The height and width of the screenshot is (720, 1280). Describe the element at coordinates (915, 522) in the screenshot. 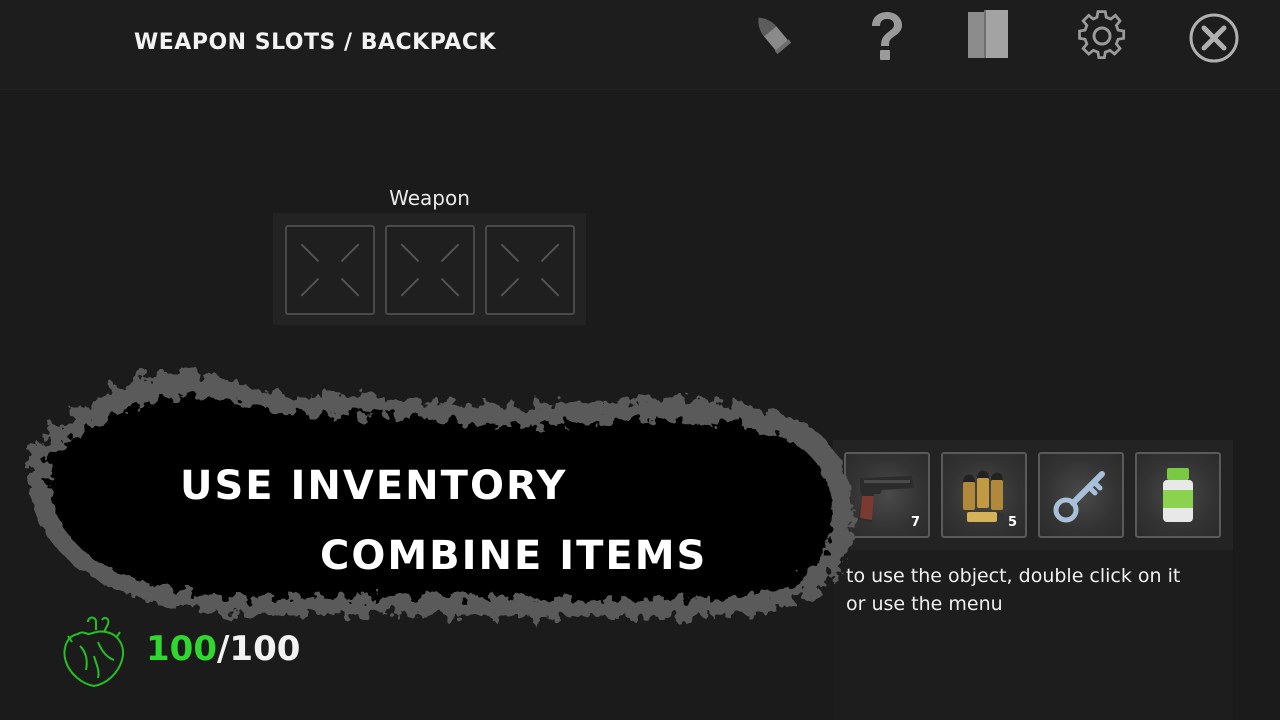

I see `item-count: 7` at that location.